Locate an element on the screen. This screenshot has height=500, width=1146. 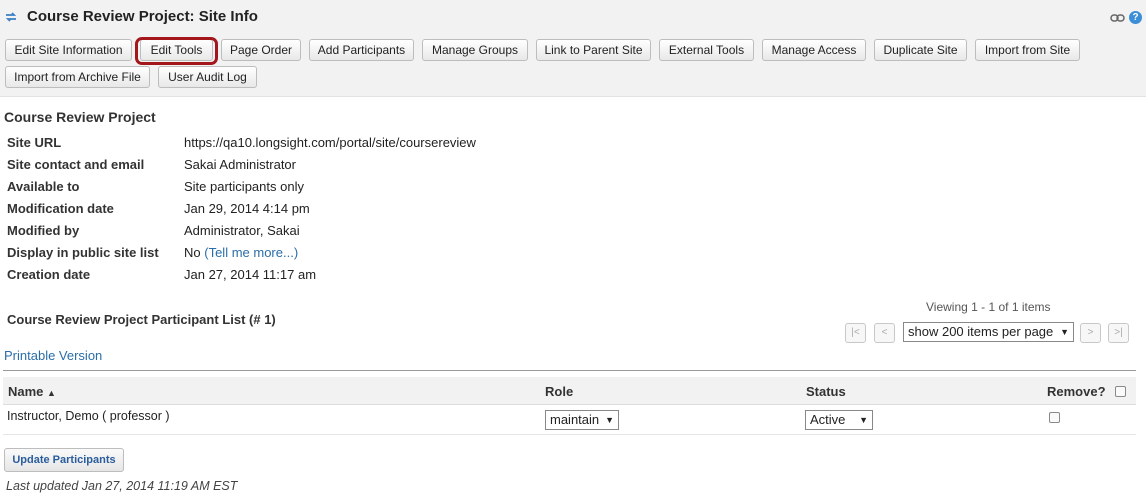
available-to-label: Available to is located at coordinates (43, 186).